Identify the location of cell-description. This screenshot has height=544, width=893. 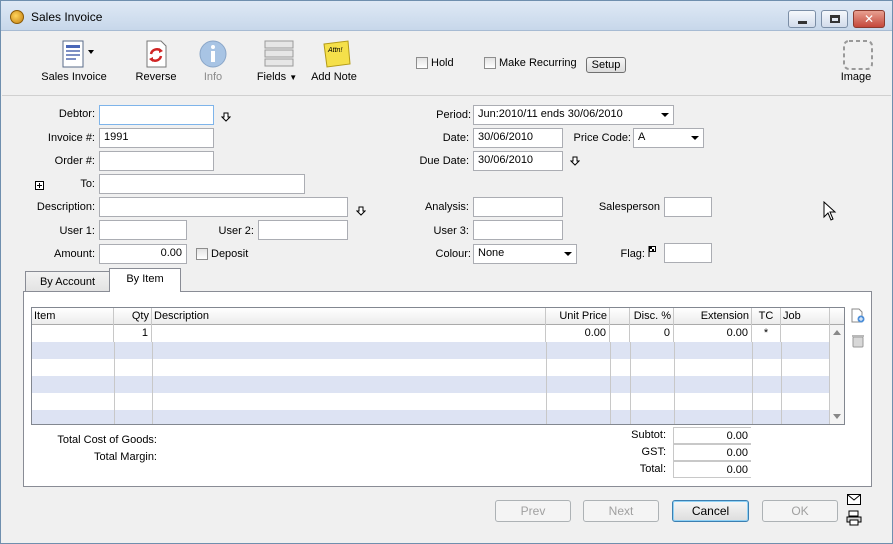
(349, 333).